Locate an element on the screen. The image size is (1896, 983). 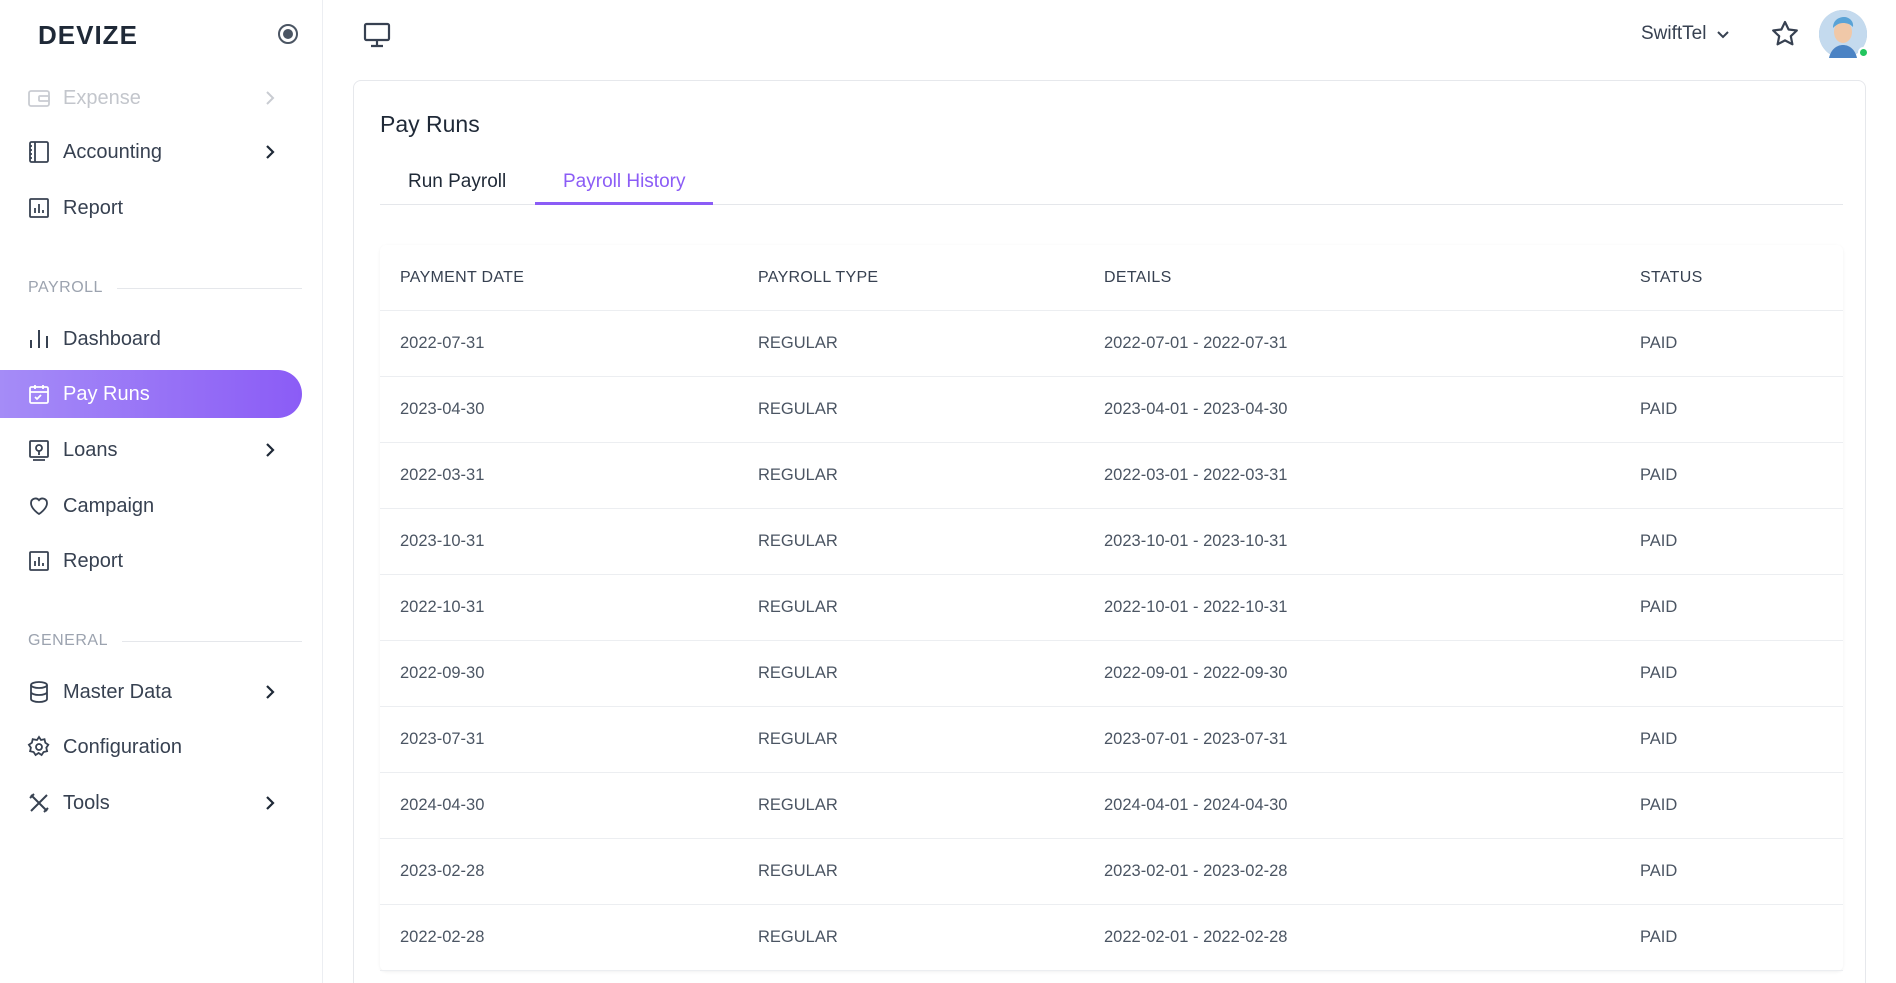
wallet-icon is located at coordinates (39, 98).